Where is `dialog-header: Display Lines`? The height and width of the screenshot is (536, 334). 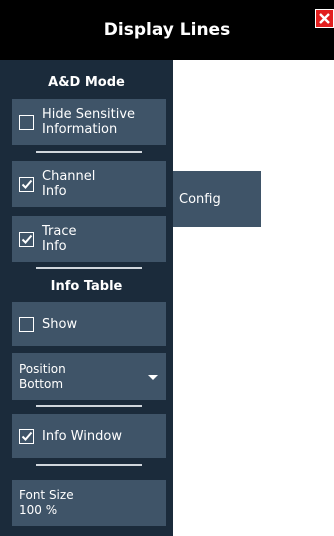 dialog-header: Display Lines is located at coordinates (167, 30).